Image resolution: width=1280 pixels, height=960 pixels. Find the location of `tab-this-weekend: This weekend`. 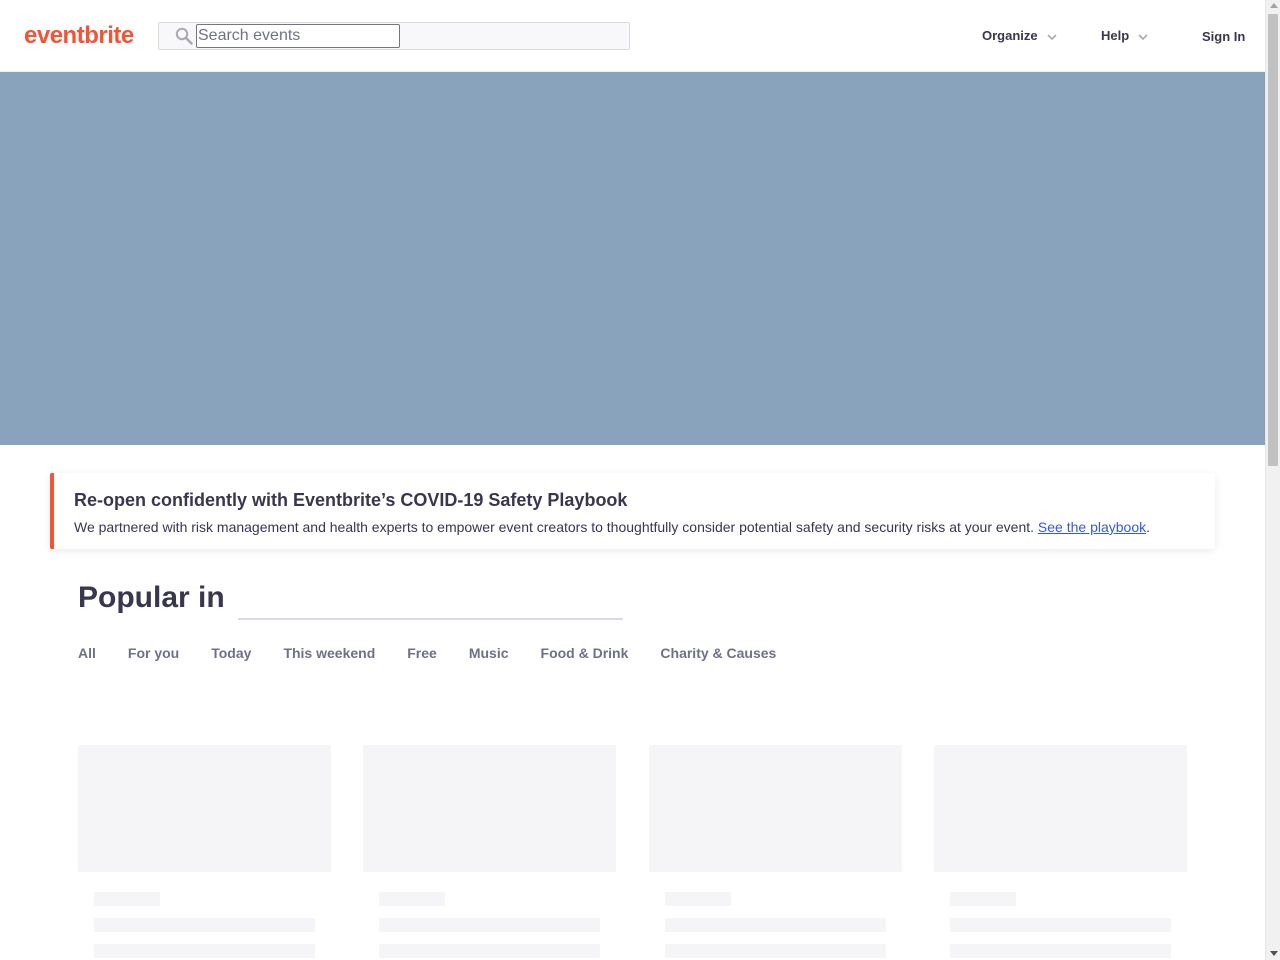

tab-this-weekend: This weekend is located at coordinates (329, 654).